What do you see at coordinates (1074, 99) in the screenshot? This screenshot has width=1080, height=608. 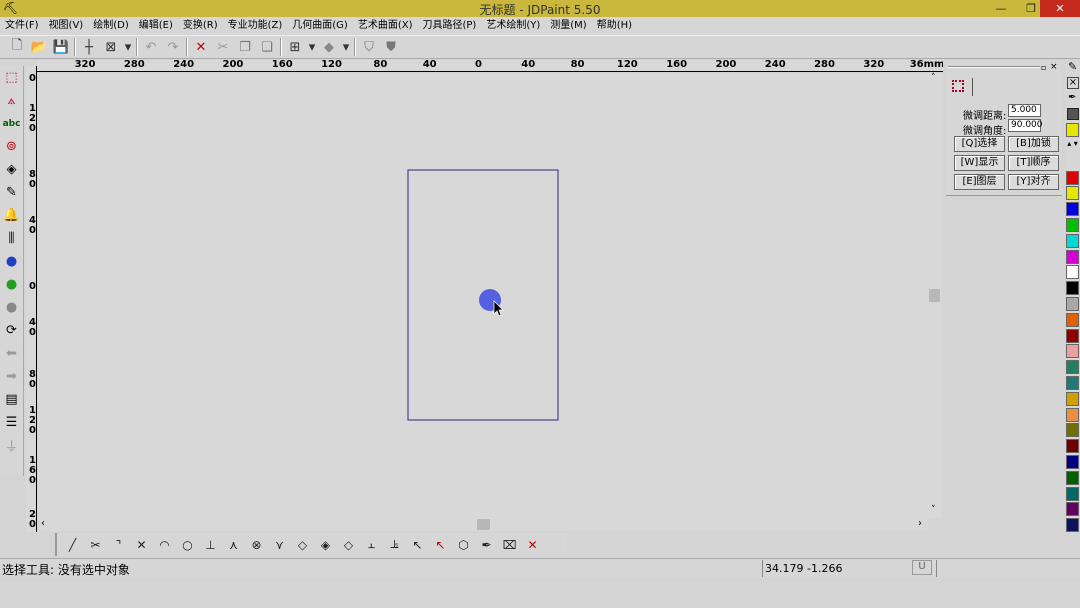 I see `eyedropper-icon: ✒` at bounding box center [1074, 99].